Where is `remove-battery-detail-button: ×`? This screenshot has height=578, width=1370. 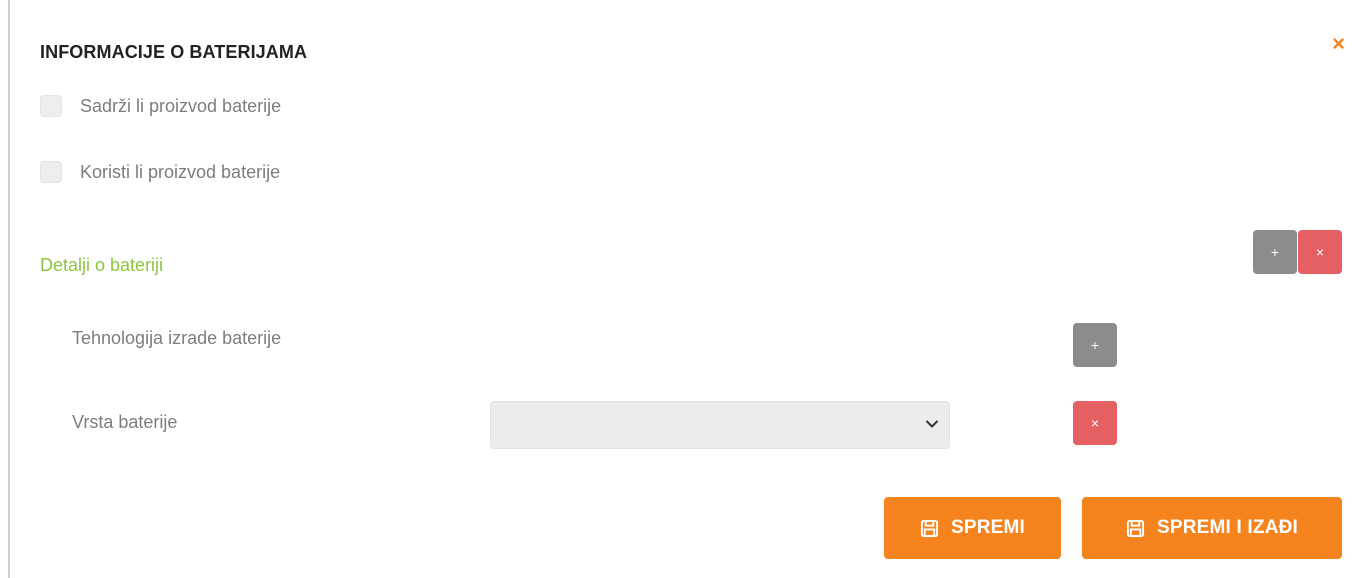 remove-battery-detail-button: × is located at coordinates (1320, 252).